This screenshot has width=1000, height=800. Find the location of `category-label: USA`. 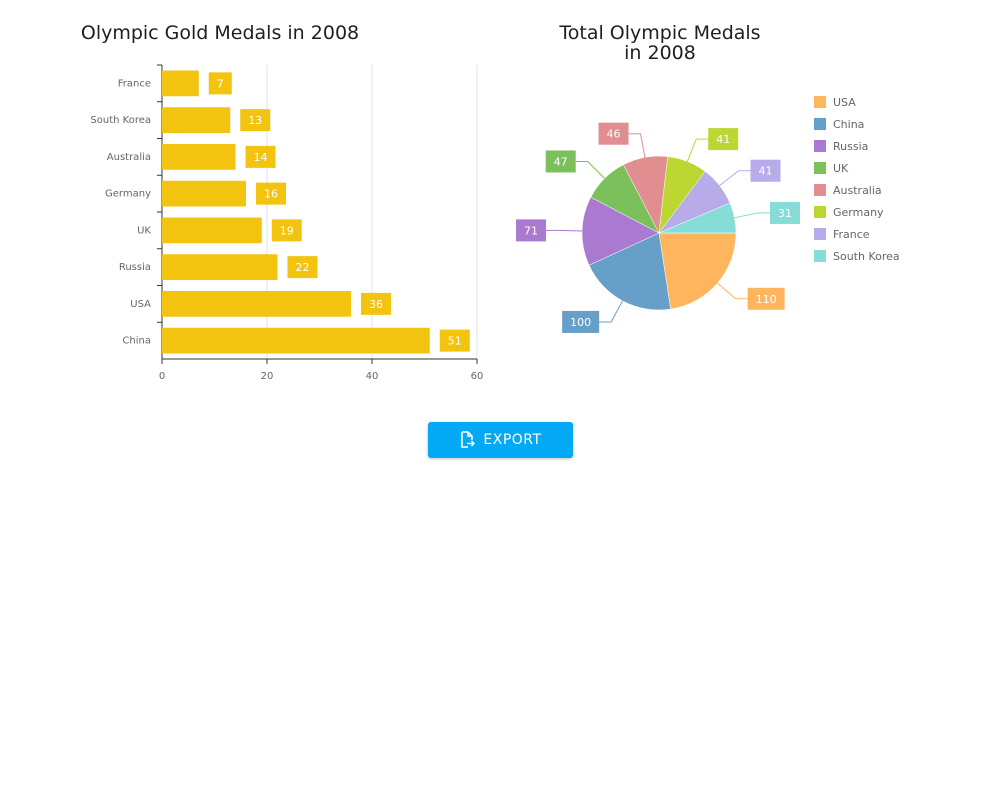

category-label: USA is located at coordinates (140, 304).